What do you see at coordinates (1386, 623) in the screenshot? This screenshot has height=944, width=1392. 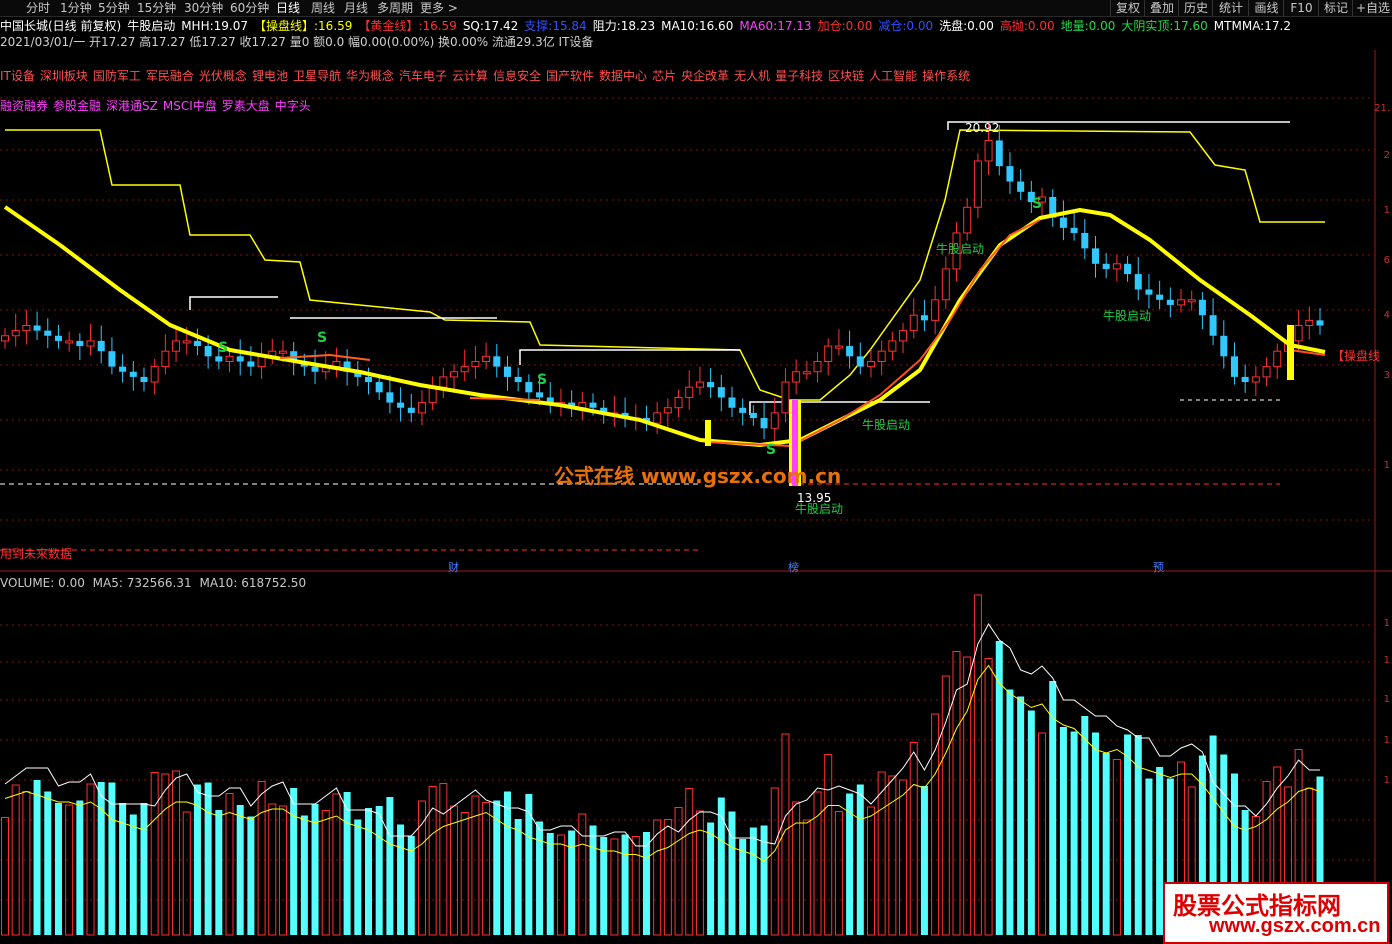 I see `volume-axis-tick-0: 1` at bounding box center [1386, 623].